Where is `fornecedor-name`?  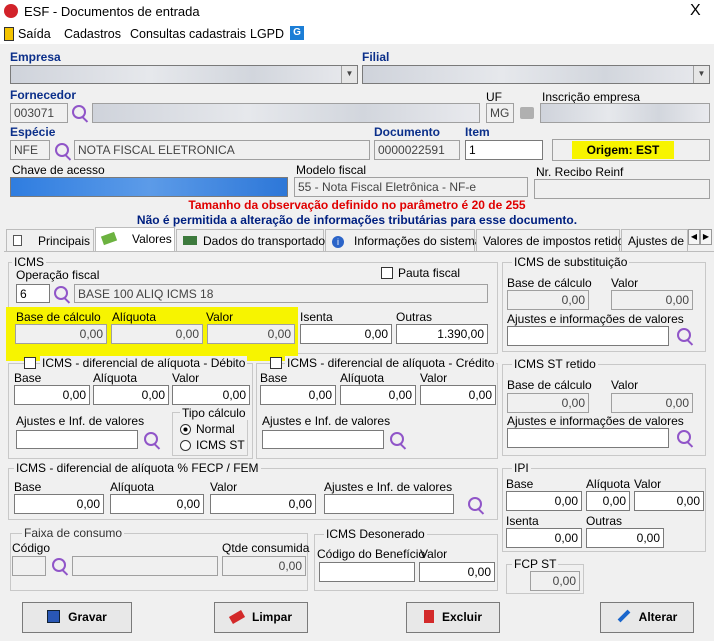 fornecedor-name is located at coordinates (286, 113).